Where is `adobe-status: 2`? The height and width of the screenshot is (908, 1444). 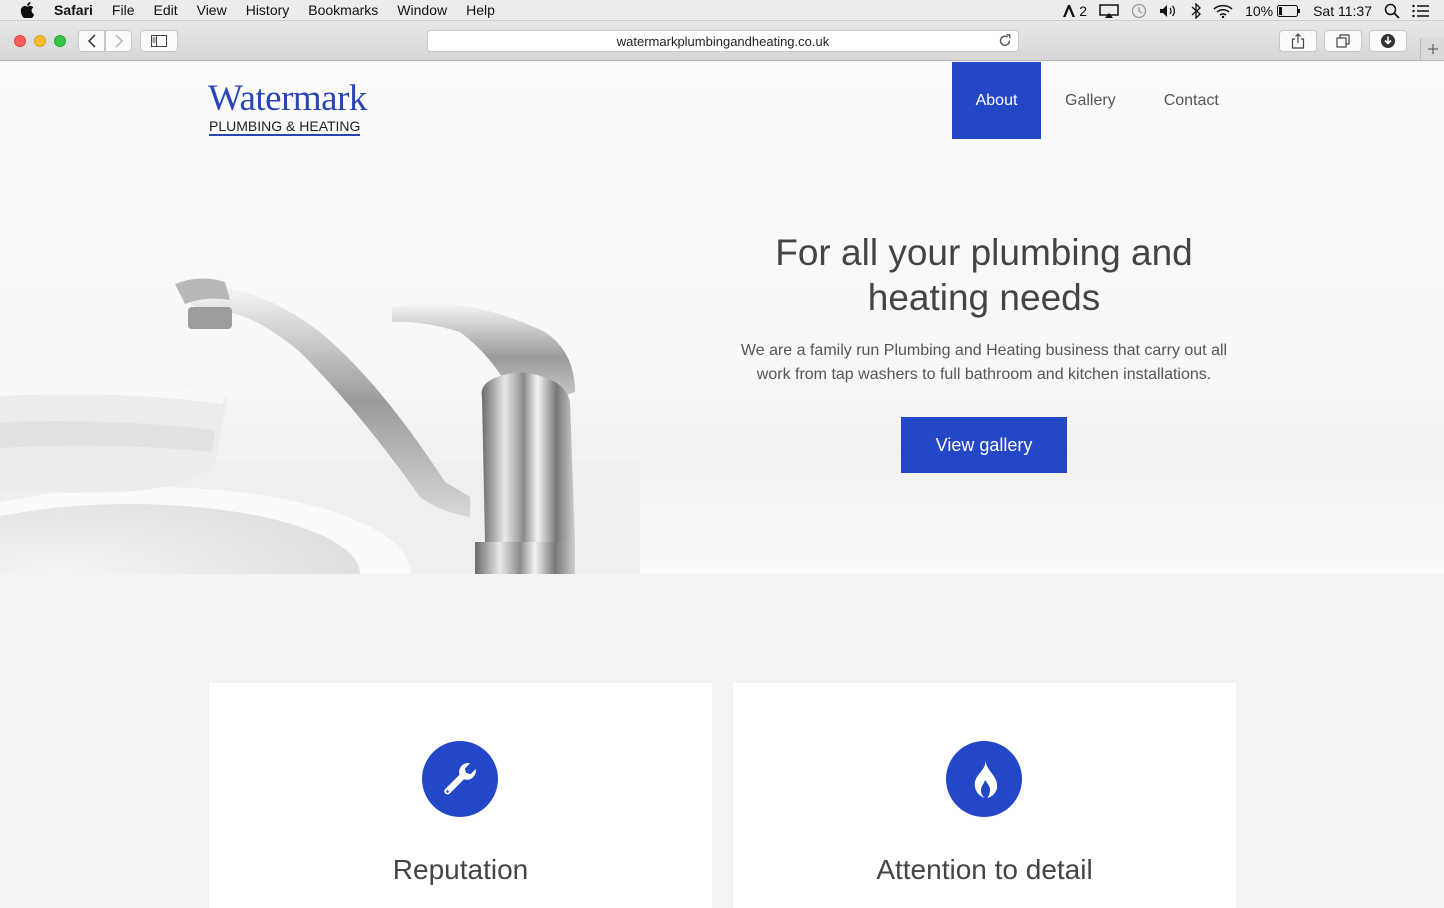
adobe-status: 2 is located at coordinates (1074, 11).